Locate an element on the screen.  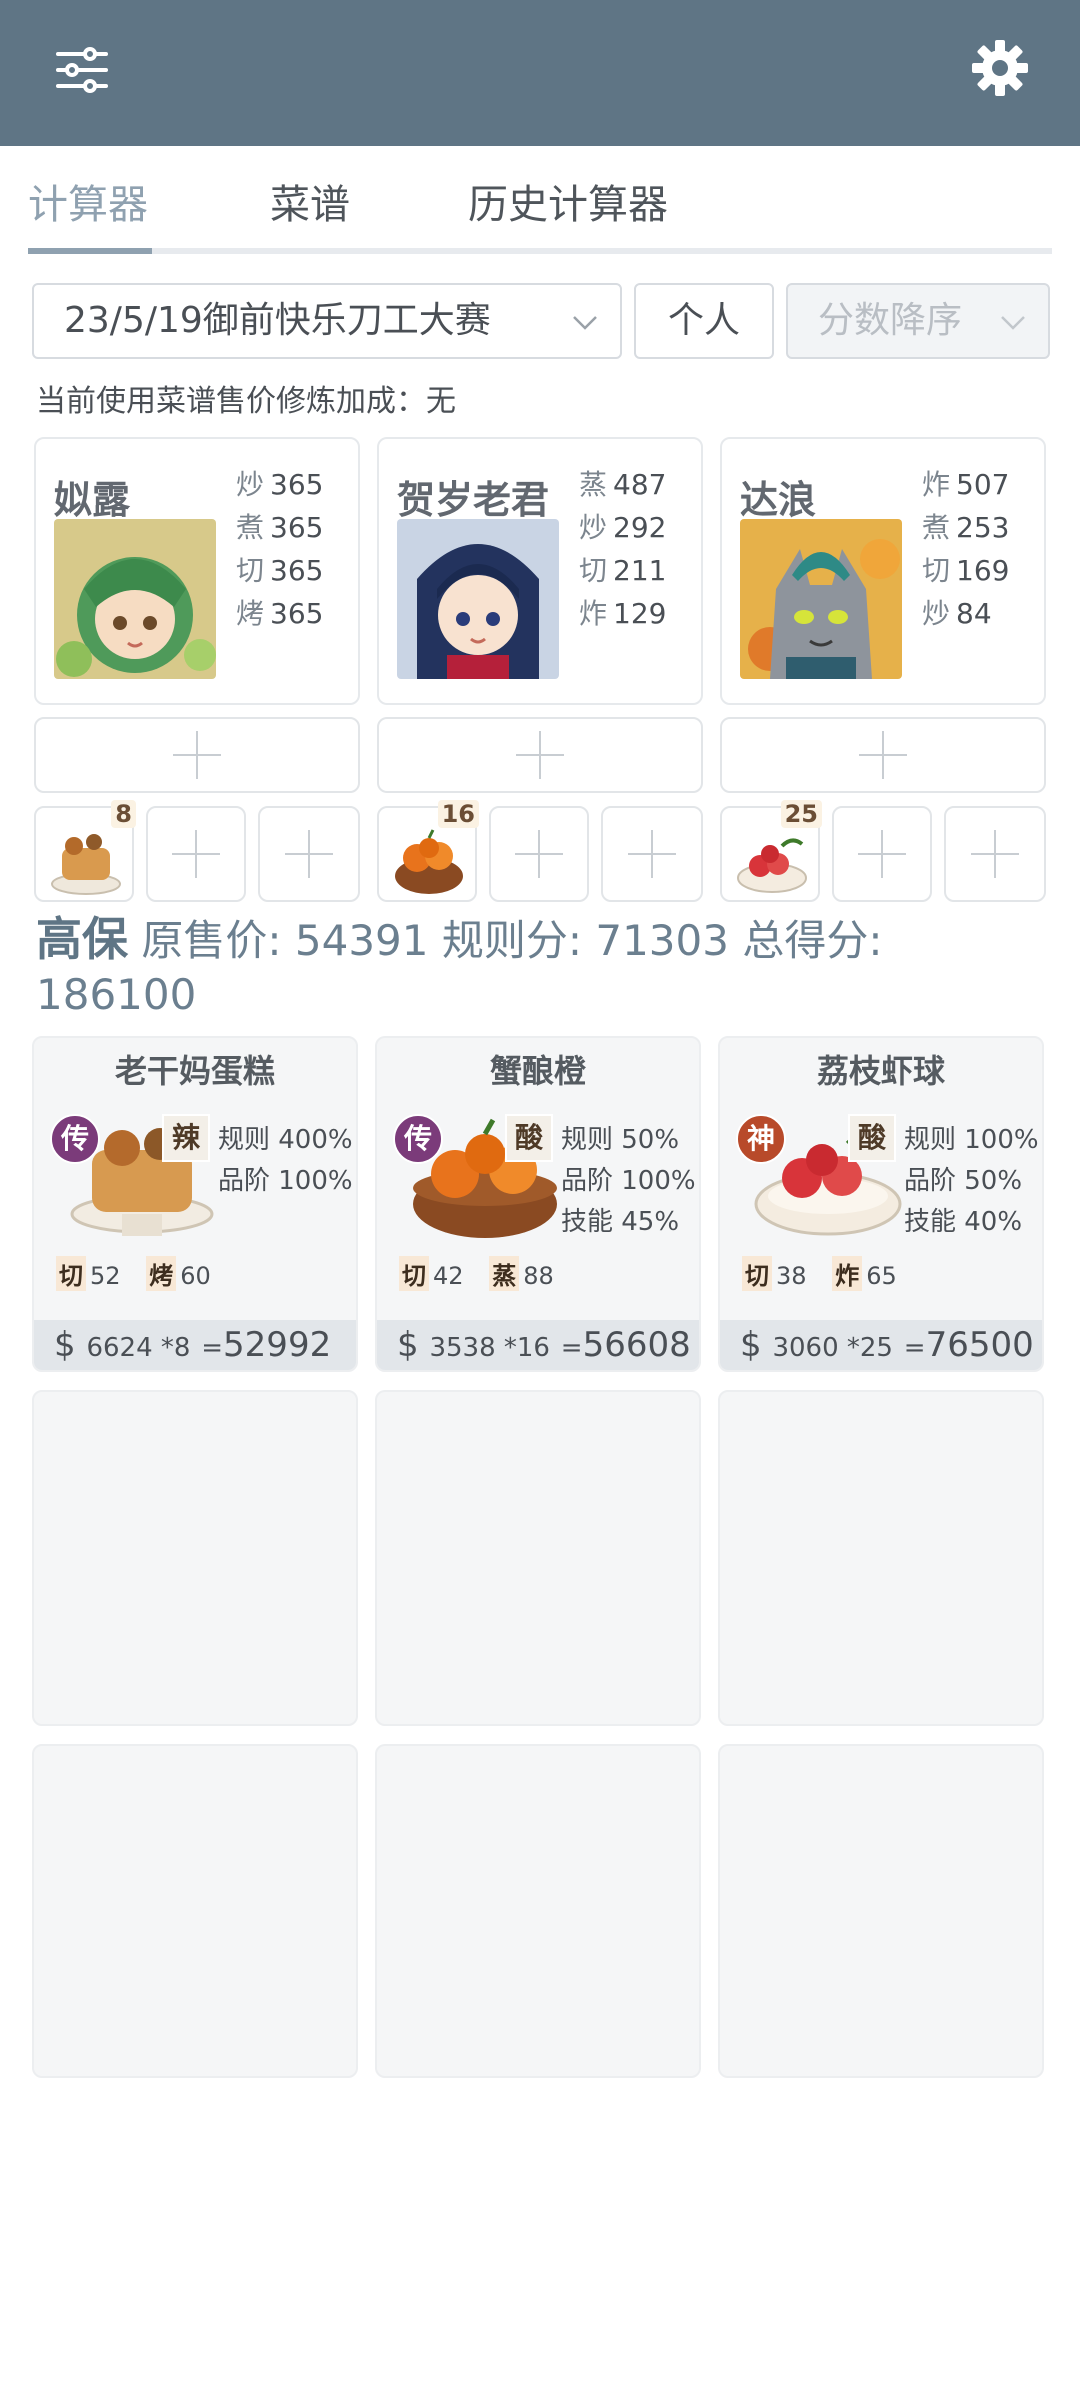
skill-value: 129 is located at coordinates (640, 613).